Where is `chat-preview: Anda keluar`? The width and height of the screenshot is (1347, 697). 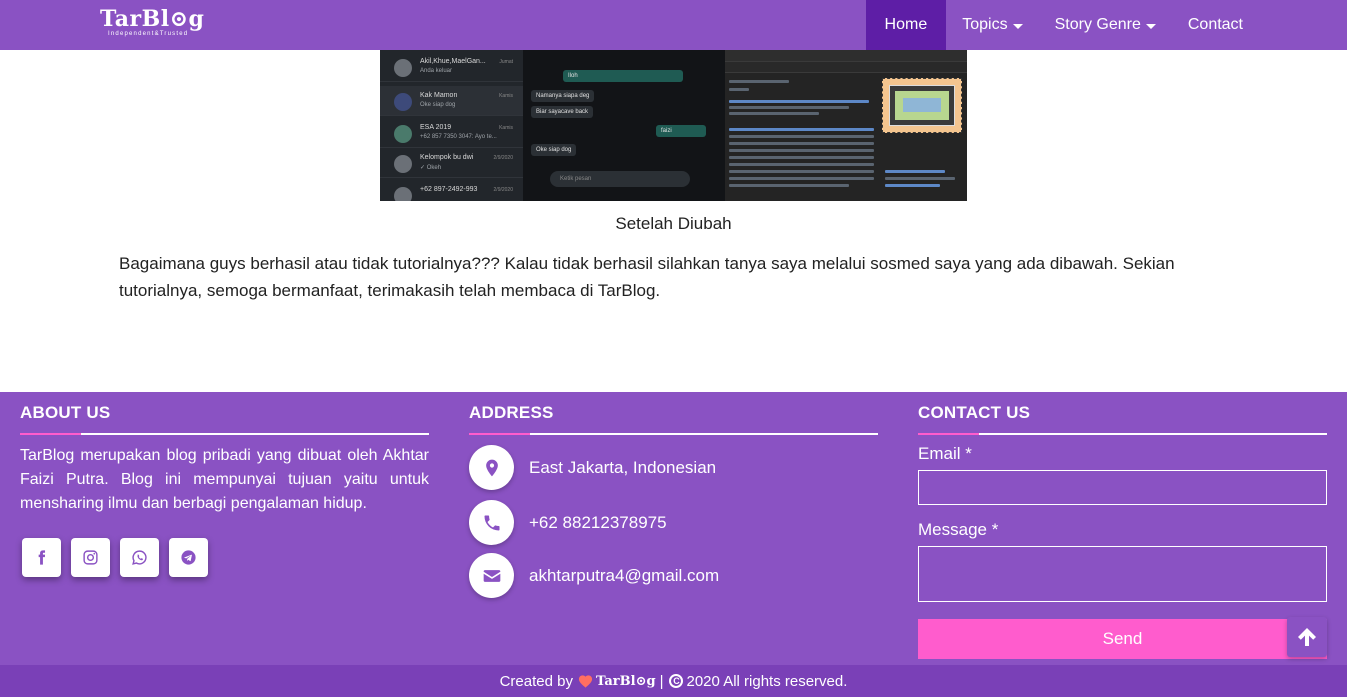
chat-preview: Anda keluar is located at coordinates (436, 71).